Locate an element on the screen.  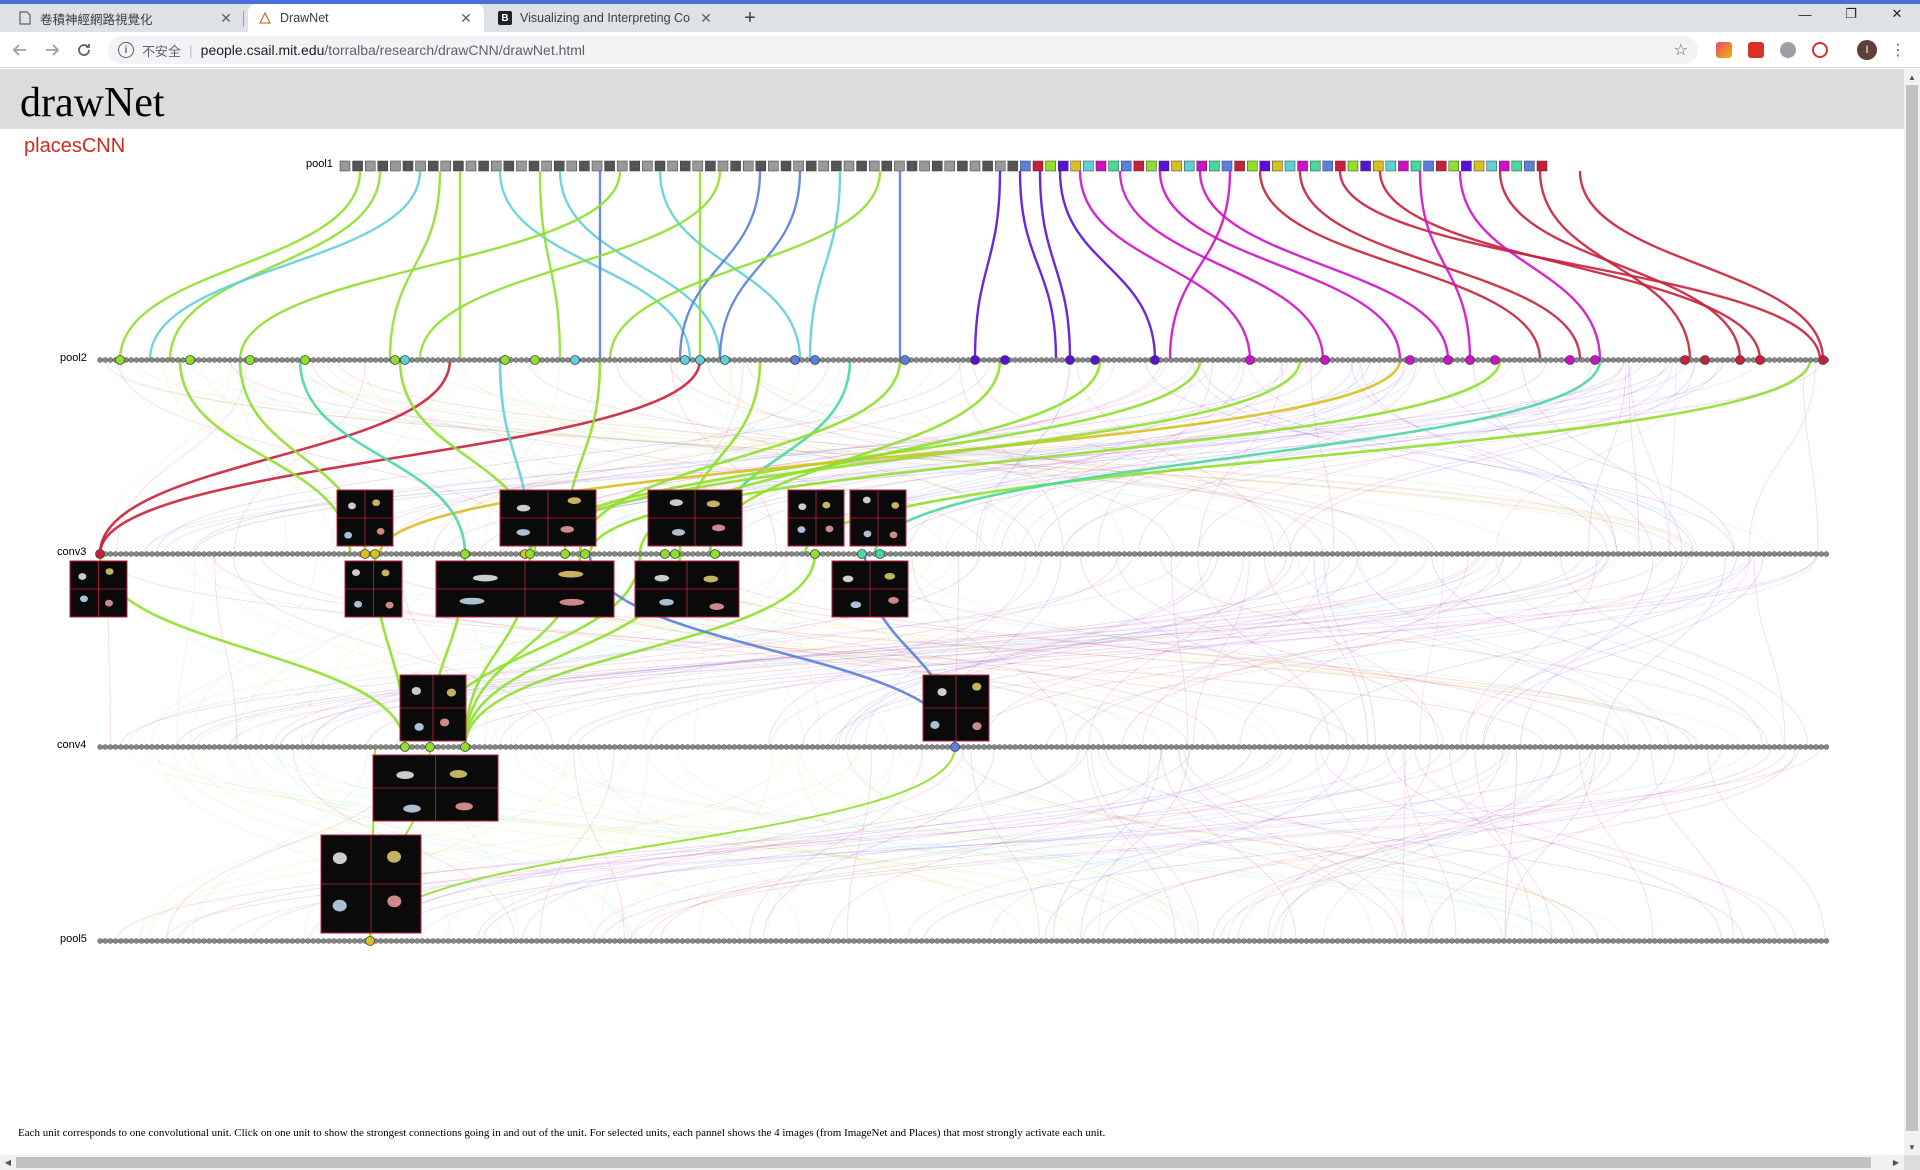
vertical-scrollbar: ▲ ▼ is located at coordinates (1912, 612).